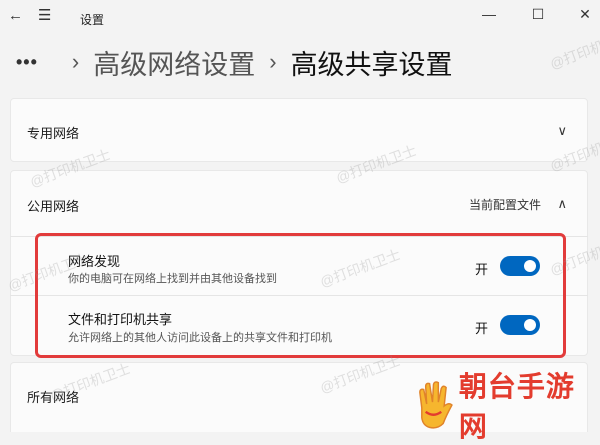 Image resolution: width=600 pixels, height=445 pixels. What do you see at coordinates (562, 131) in the screenshot?
I see `chevron-down-icon: ∨` at bounding box center [562, 131].